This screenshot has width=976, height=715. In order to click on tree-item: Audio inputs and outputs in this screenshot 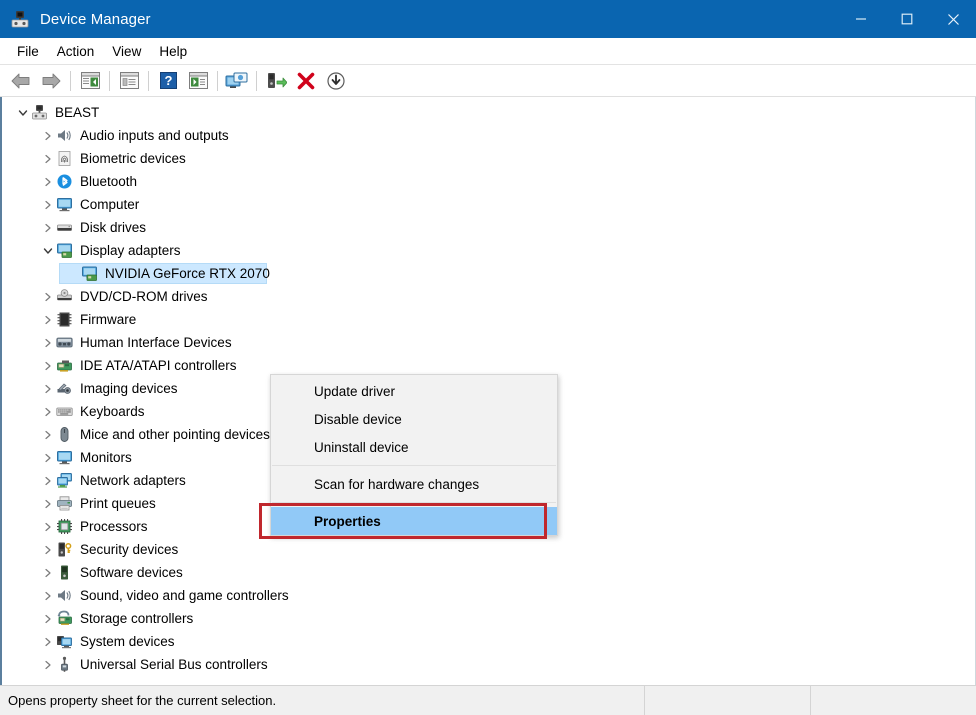, I will do `click(488, 135)`.